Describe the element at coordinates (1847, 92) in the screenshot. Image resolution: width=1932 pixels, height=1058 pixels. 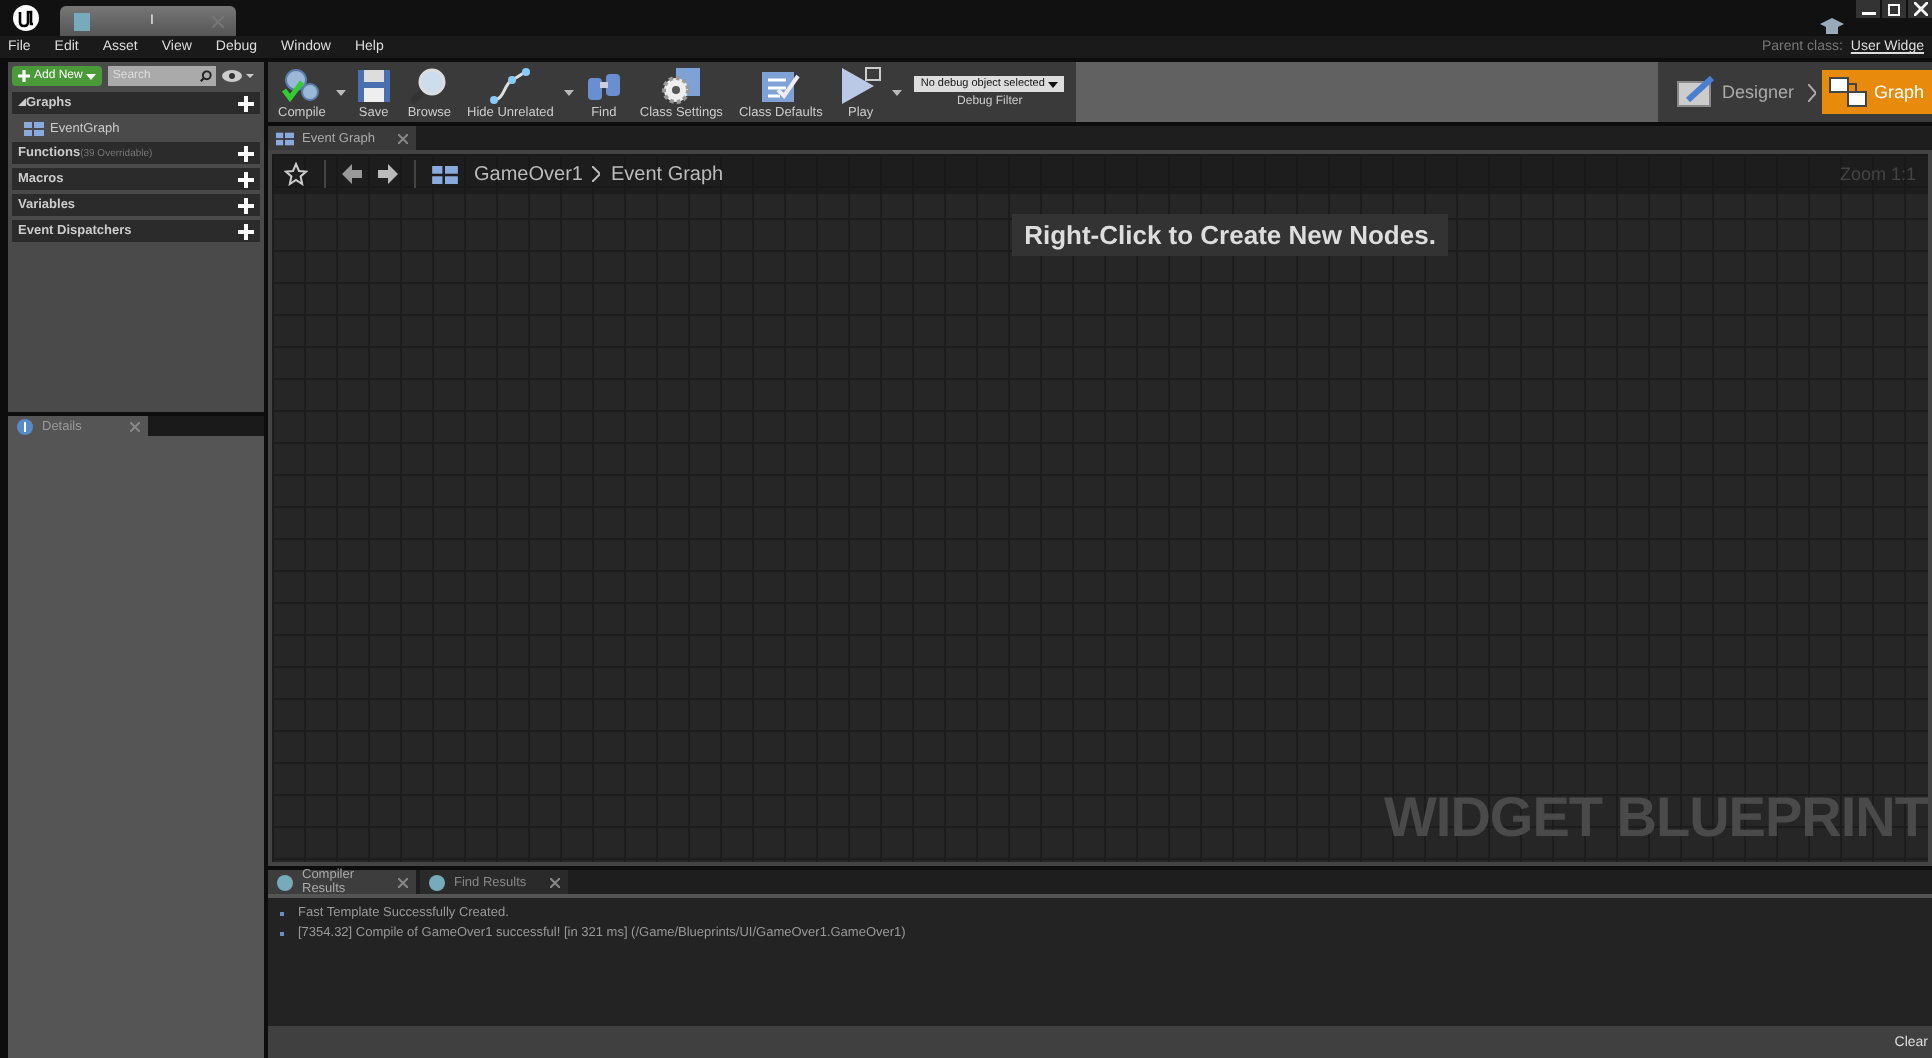
I see `graph-nodes-icon` at that location.